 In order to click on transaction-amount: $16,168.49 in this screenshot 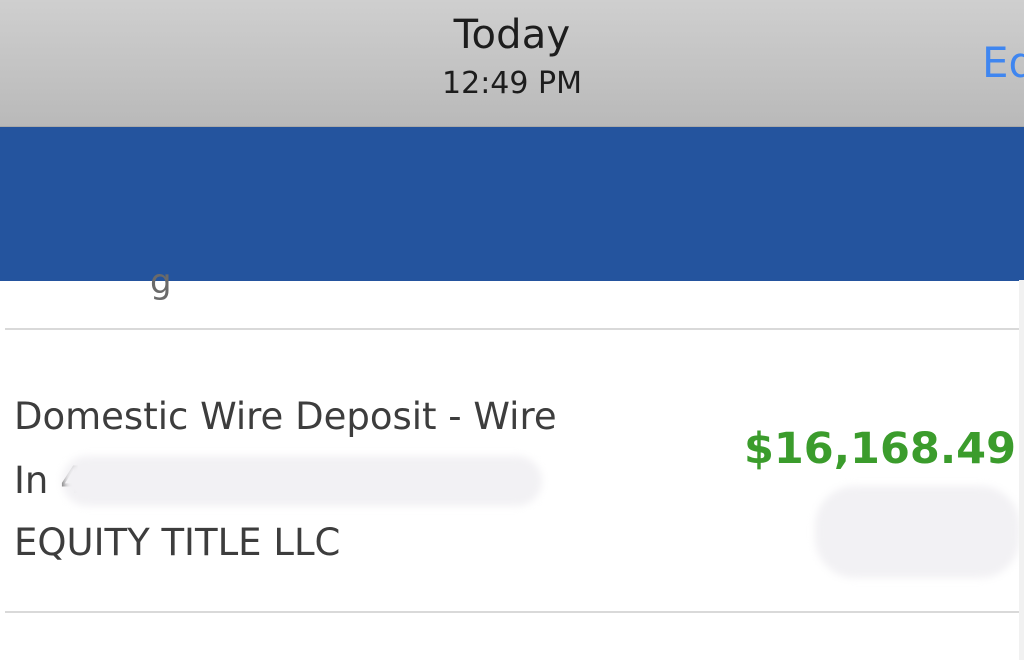, I will do `click(879, 449)`.